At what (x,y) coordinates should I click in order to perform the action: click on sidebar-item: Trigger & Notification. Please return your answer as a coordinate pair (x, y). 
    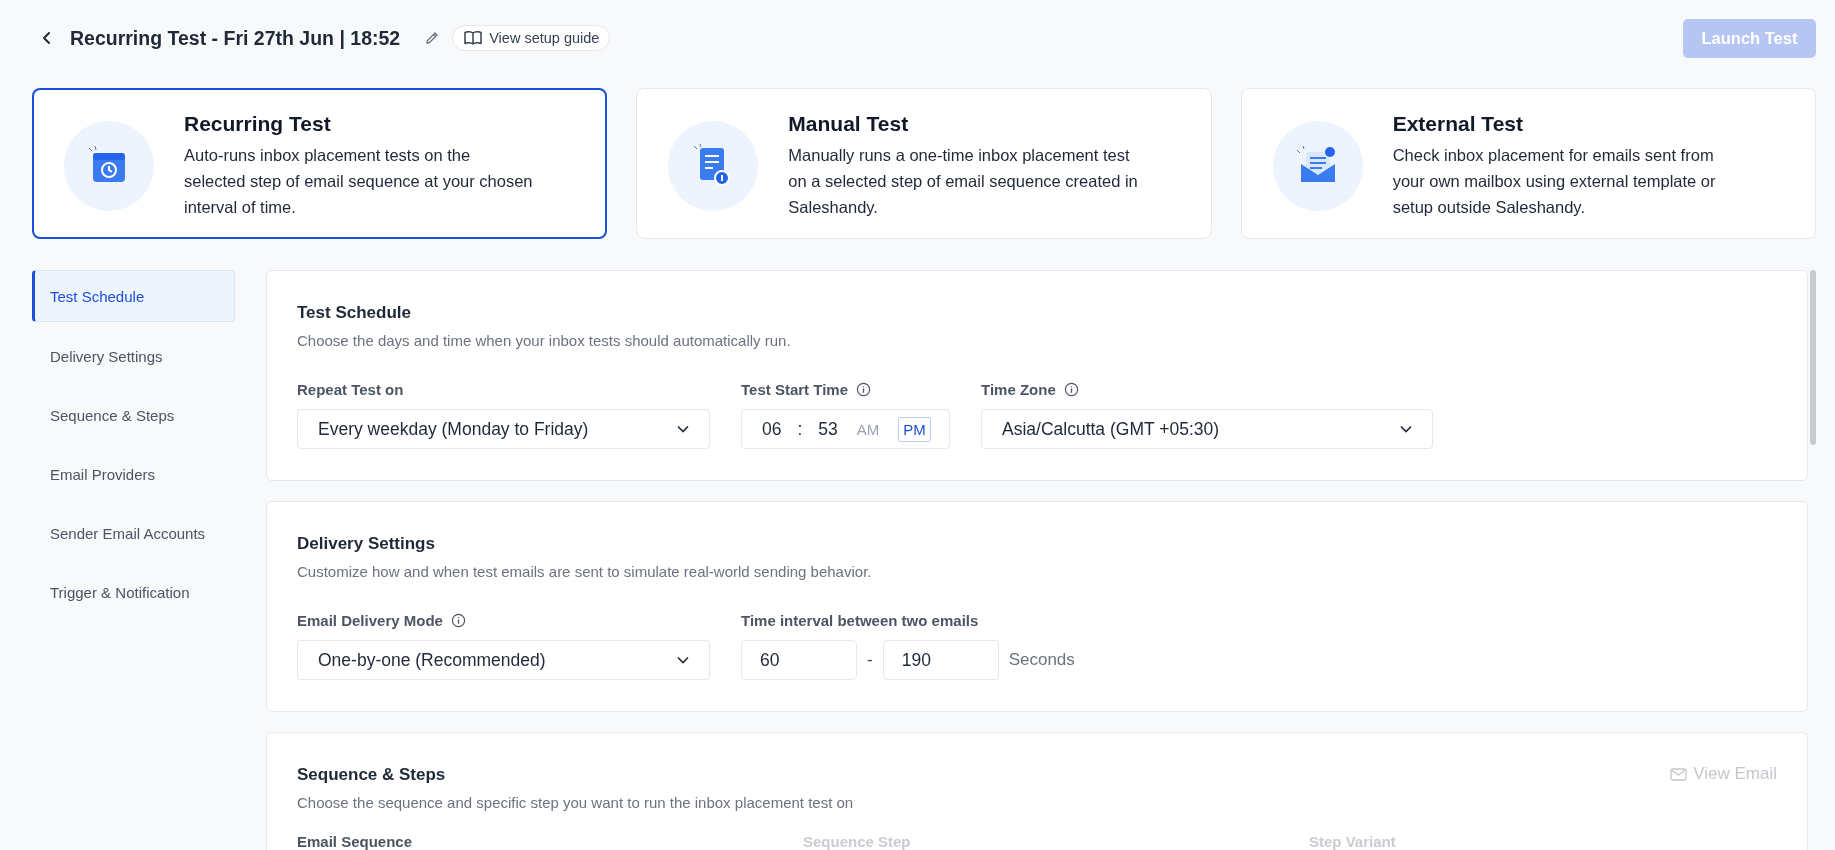
    Looking at the image, I should click on (133, 592).